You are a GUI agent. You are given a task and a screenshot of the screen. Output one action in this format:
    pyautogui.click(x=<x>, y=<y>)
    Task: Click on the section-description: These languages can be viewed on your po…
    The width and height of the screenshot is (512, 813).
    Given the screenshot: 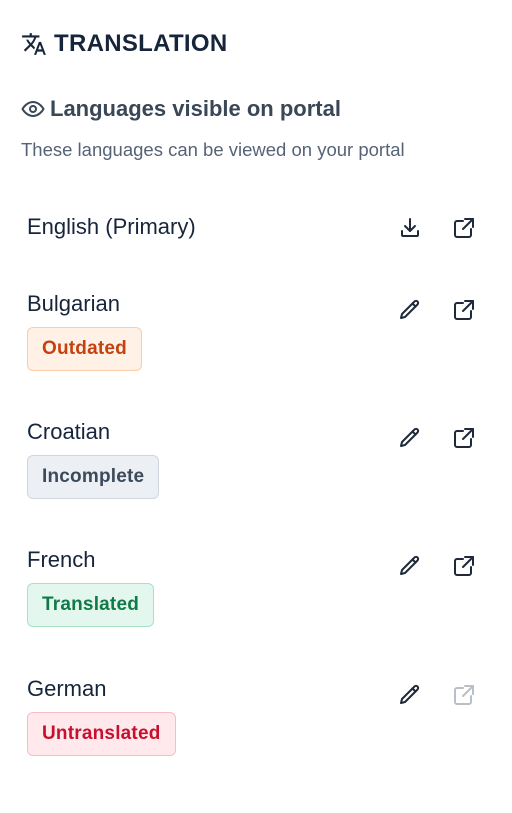 What is the action you would take?
    pyautogui.click(x=213, y=149)
    